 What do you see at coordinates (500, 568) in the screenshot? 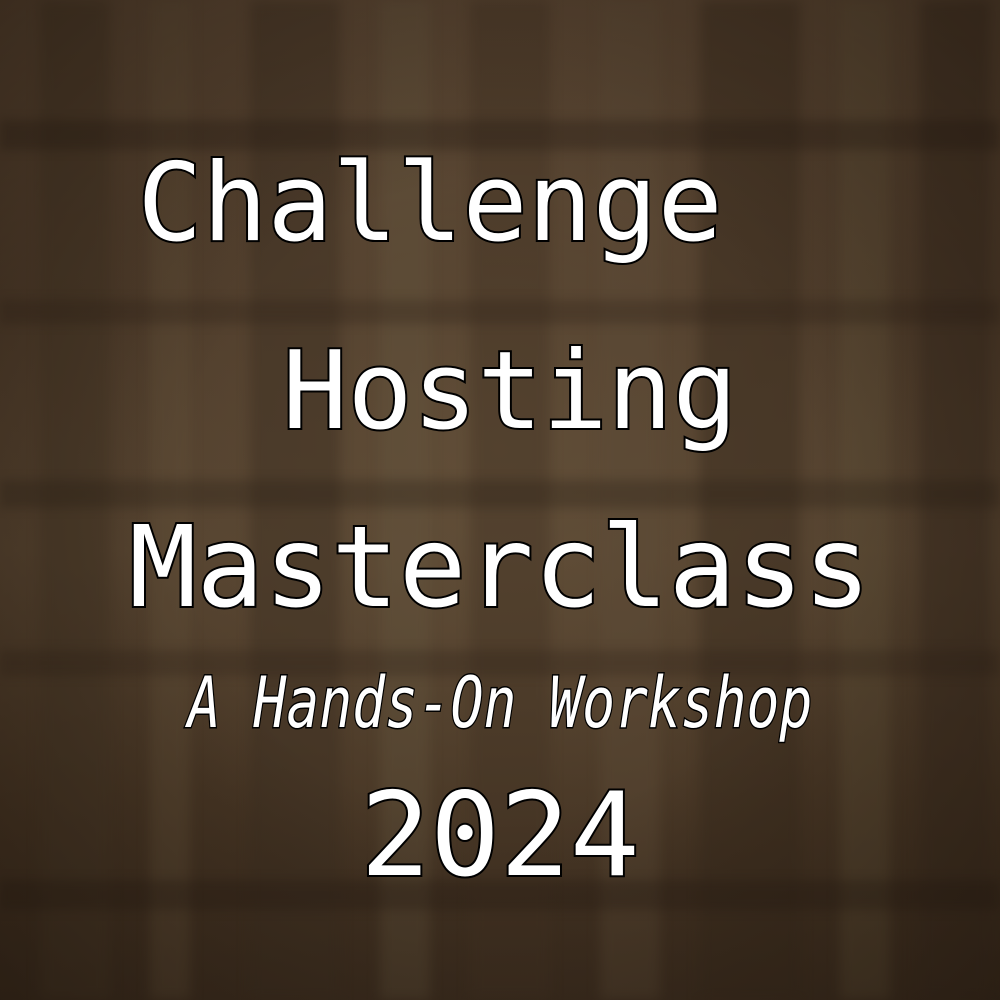
I see `title-line-masterclass: Masterclass` at bounding box center [500, 568].